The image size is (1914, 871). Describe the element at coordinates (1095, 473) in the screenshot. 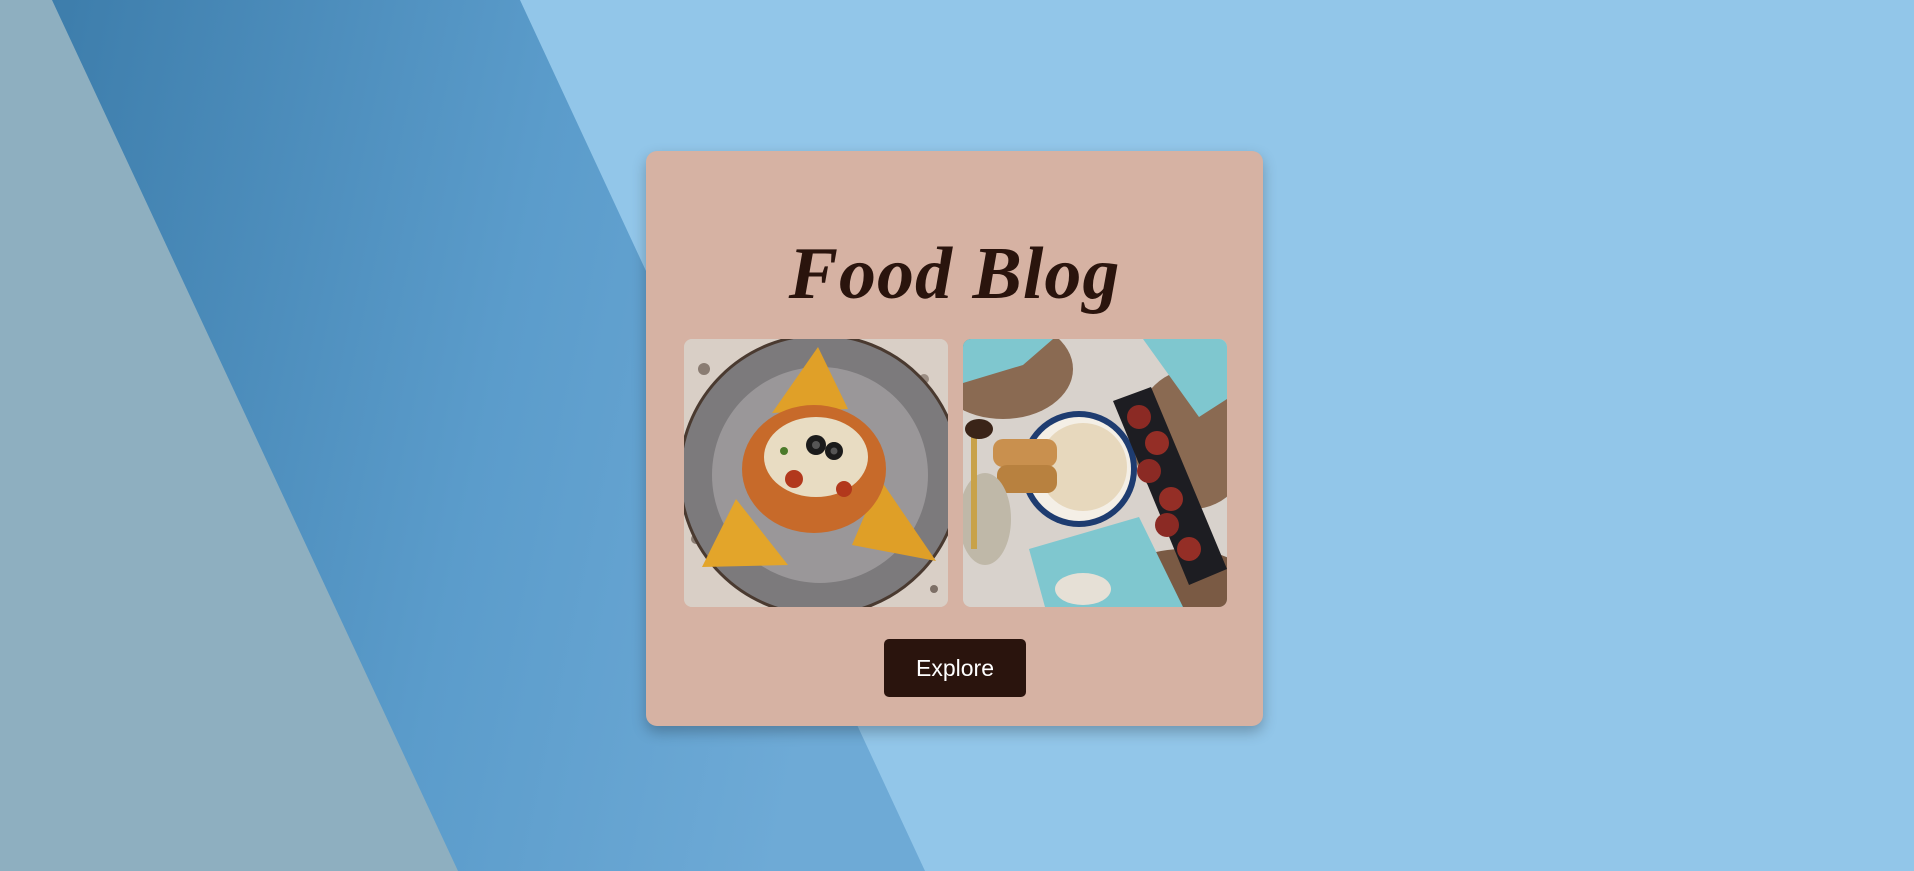

I see `pasta-and-wings-table-photo` at that location.